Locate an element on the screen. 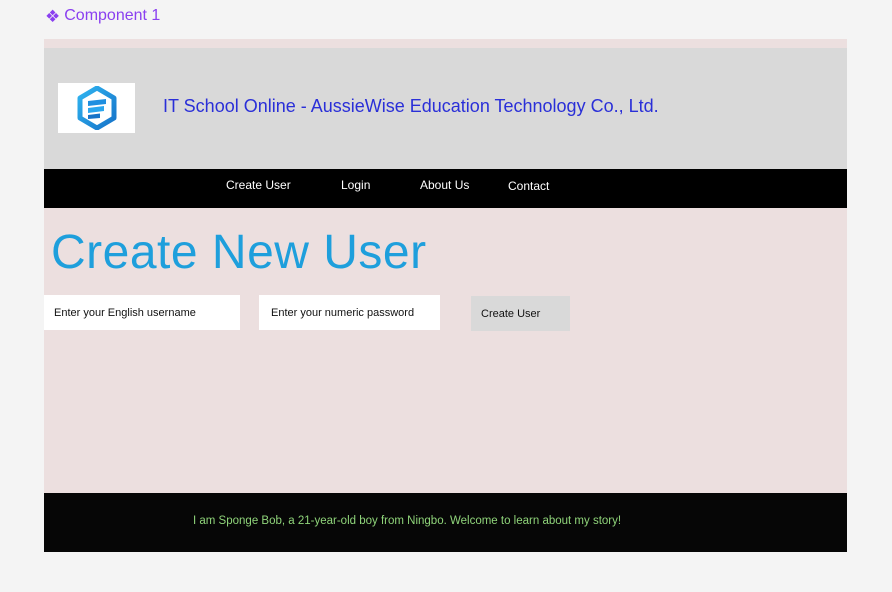  nav-item-about-us: About Us is located at coordinates (444, 185).